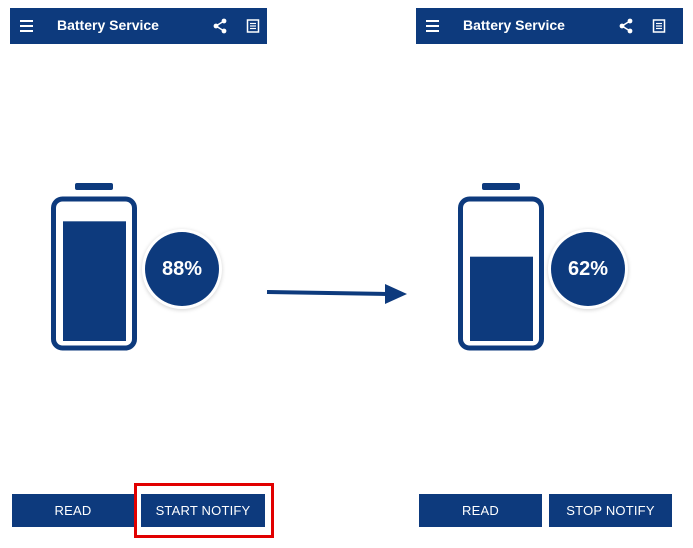 The image size is (693, 548). What do you see at coordinates (203, 510) in the screenshot?
I see `start-notify-button: START NOTIFY` at bounding box center [203, 510].